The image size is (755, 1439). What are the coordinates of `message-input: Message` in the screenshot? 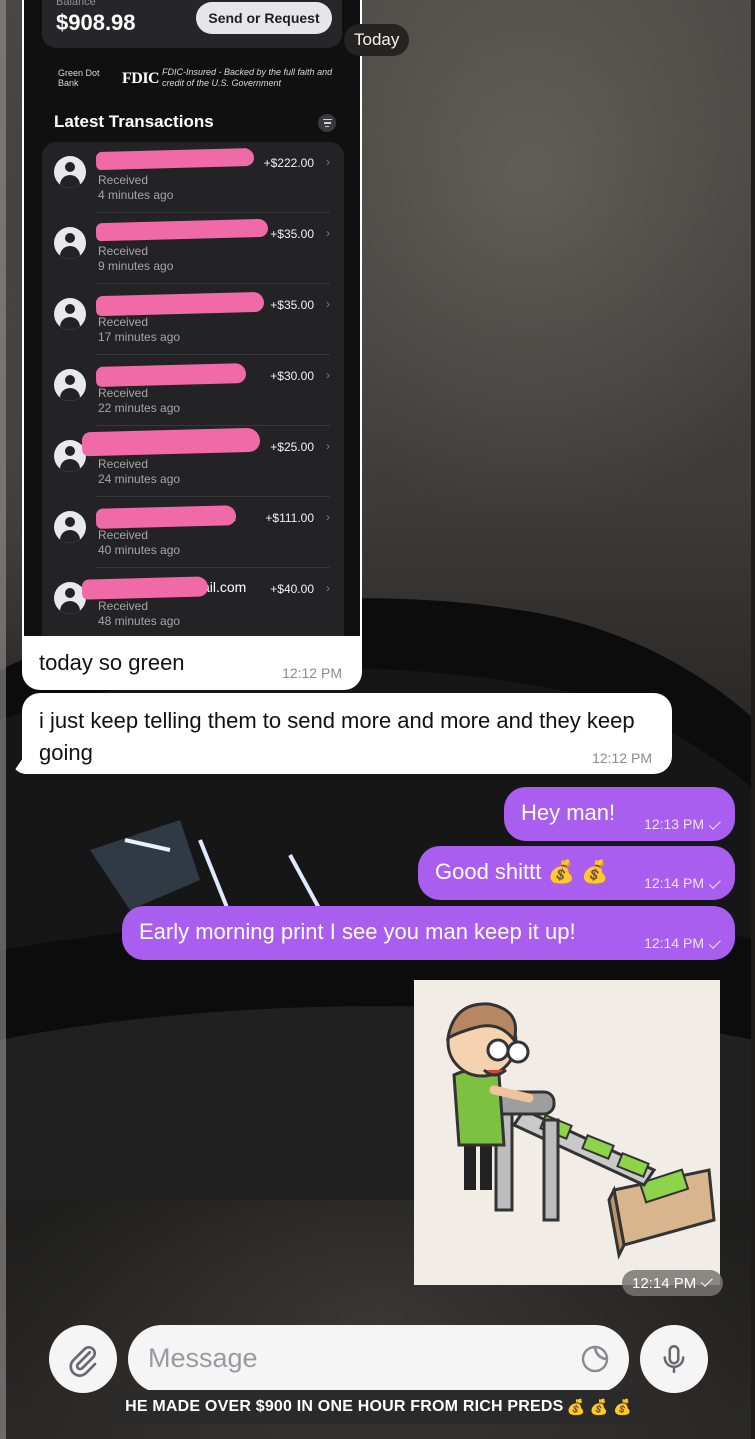 It's located at (378, 1359).